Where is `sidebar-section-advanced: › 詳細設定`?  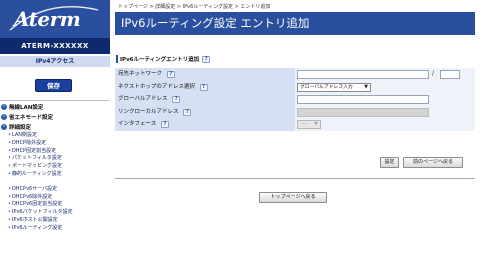
sidebar-section-advanced: › 詳細設定 is located at coordinates (55, 127).